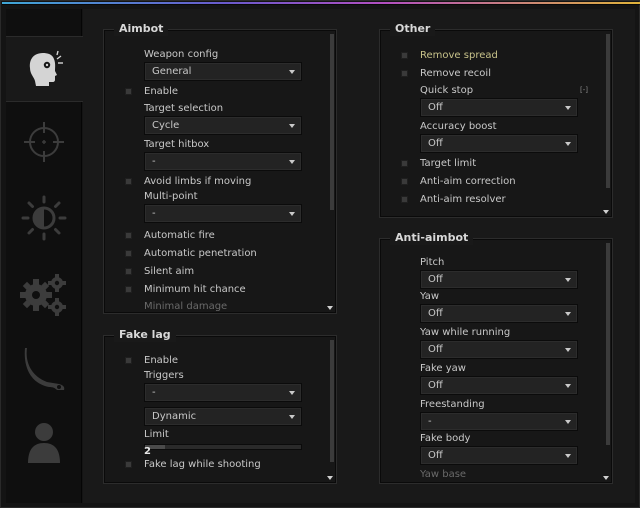  What do you see at coordinates (463, 199) in the screenshot?
I see `antiaim-resolver-label: Anti-aim resolver` at bounding box center [463, 199].